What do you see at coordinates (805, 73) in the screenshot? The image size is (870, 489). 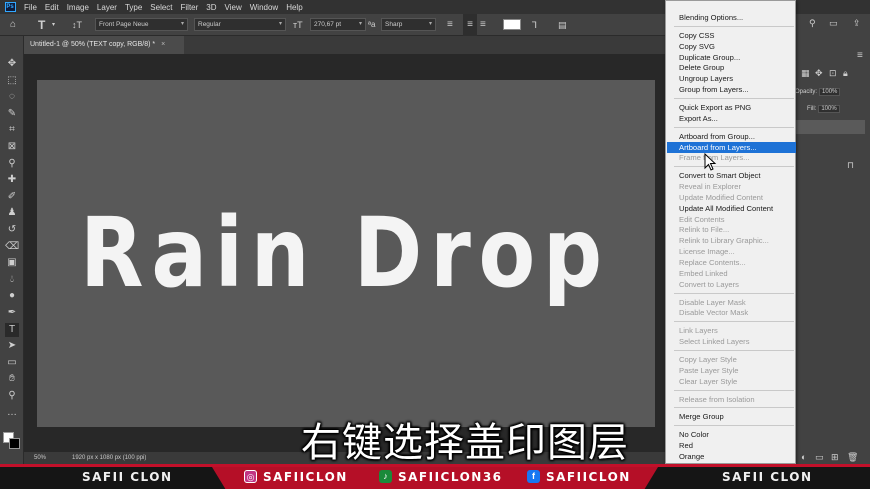 I see `lock-pixels-icon: ▦` at bounding box center [805, 73].